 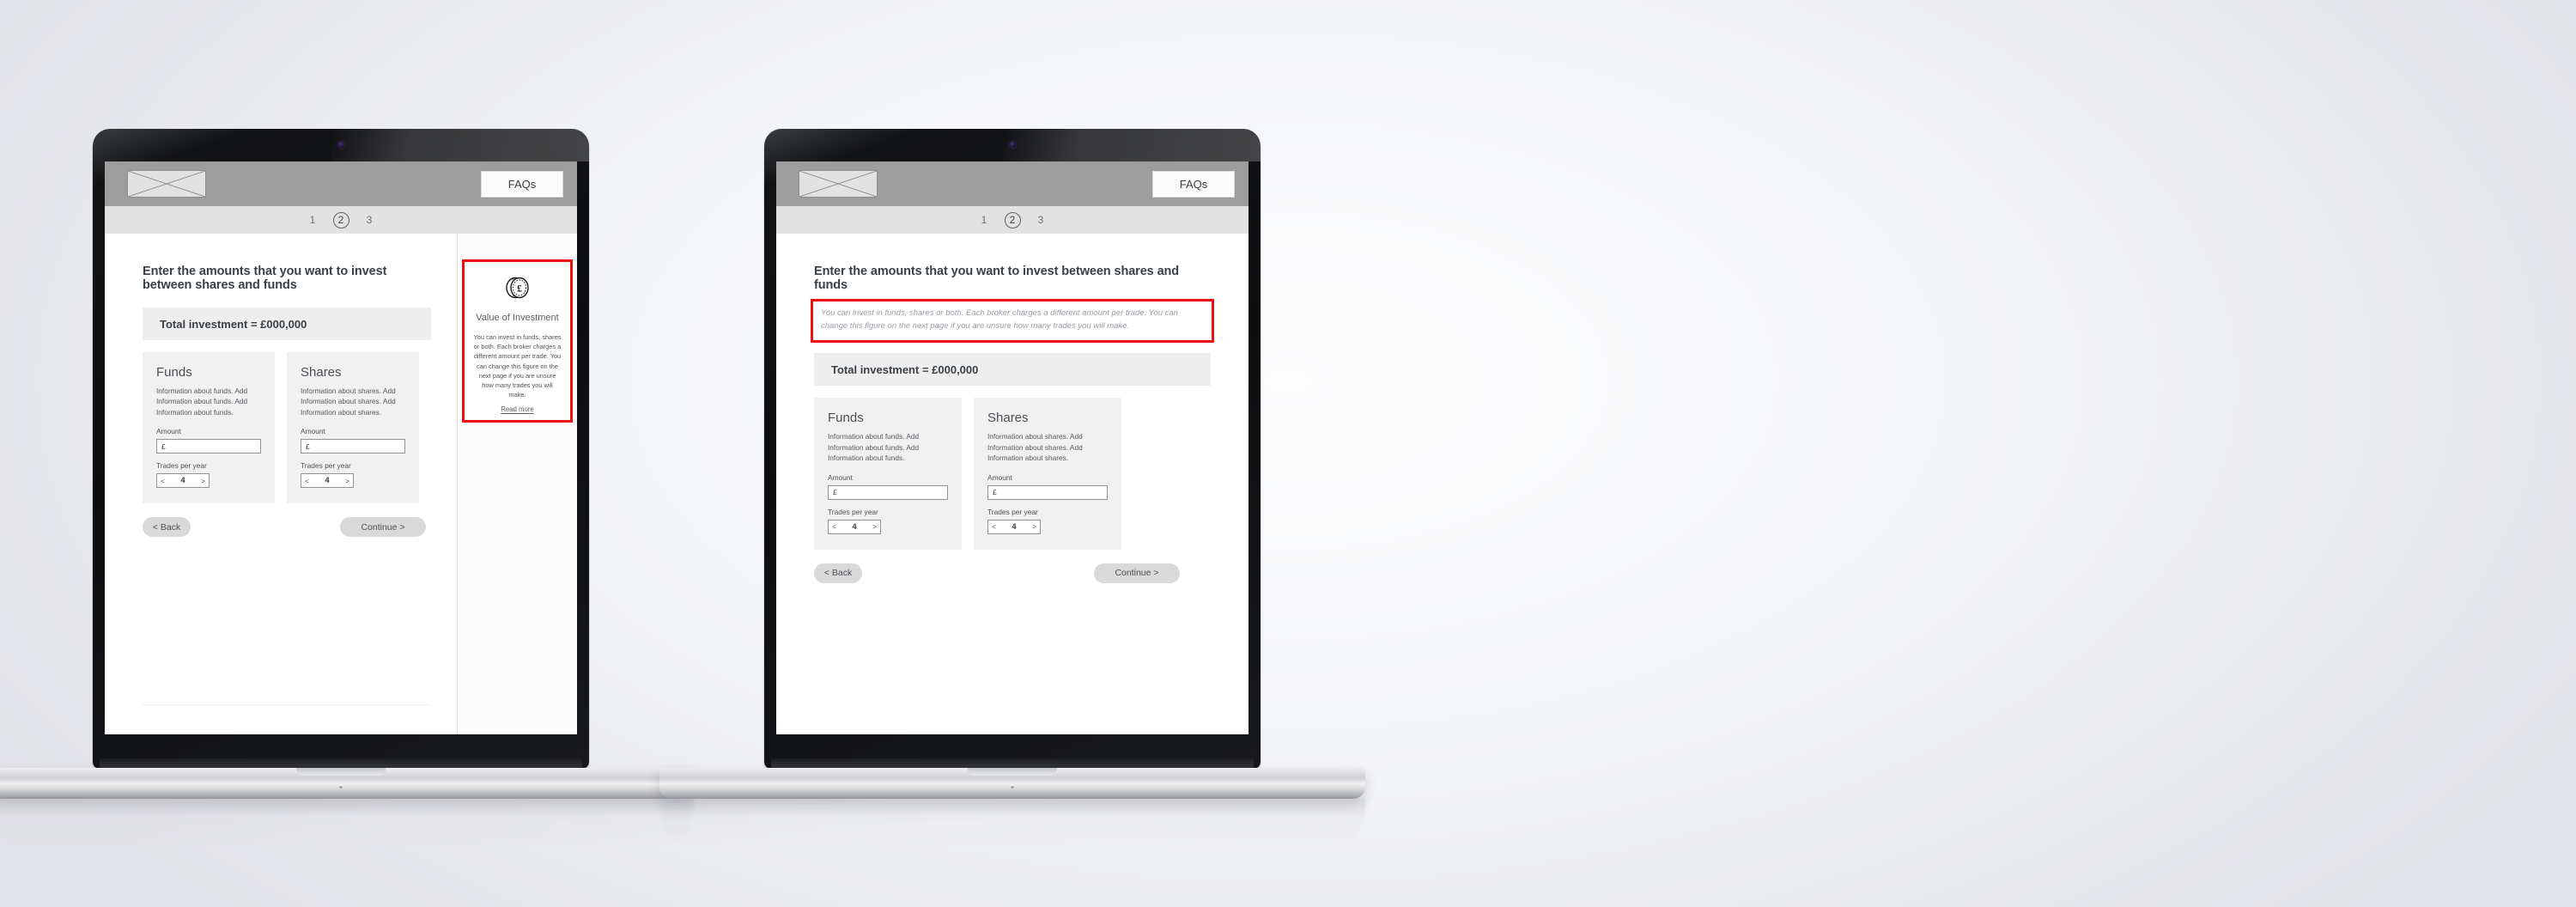 I want to click on pound-coin-icon: £, so click(x=518, y=290).